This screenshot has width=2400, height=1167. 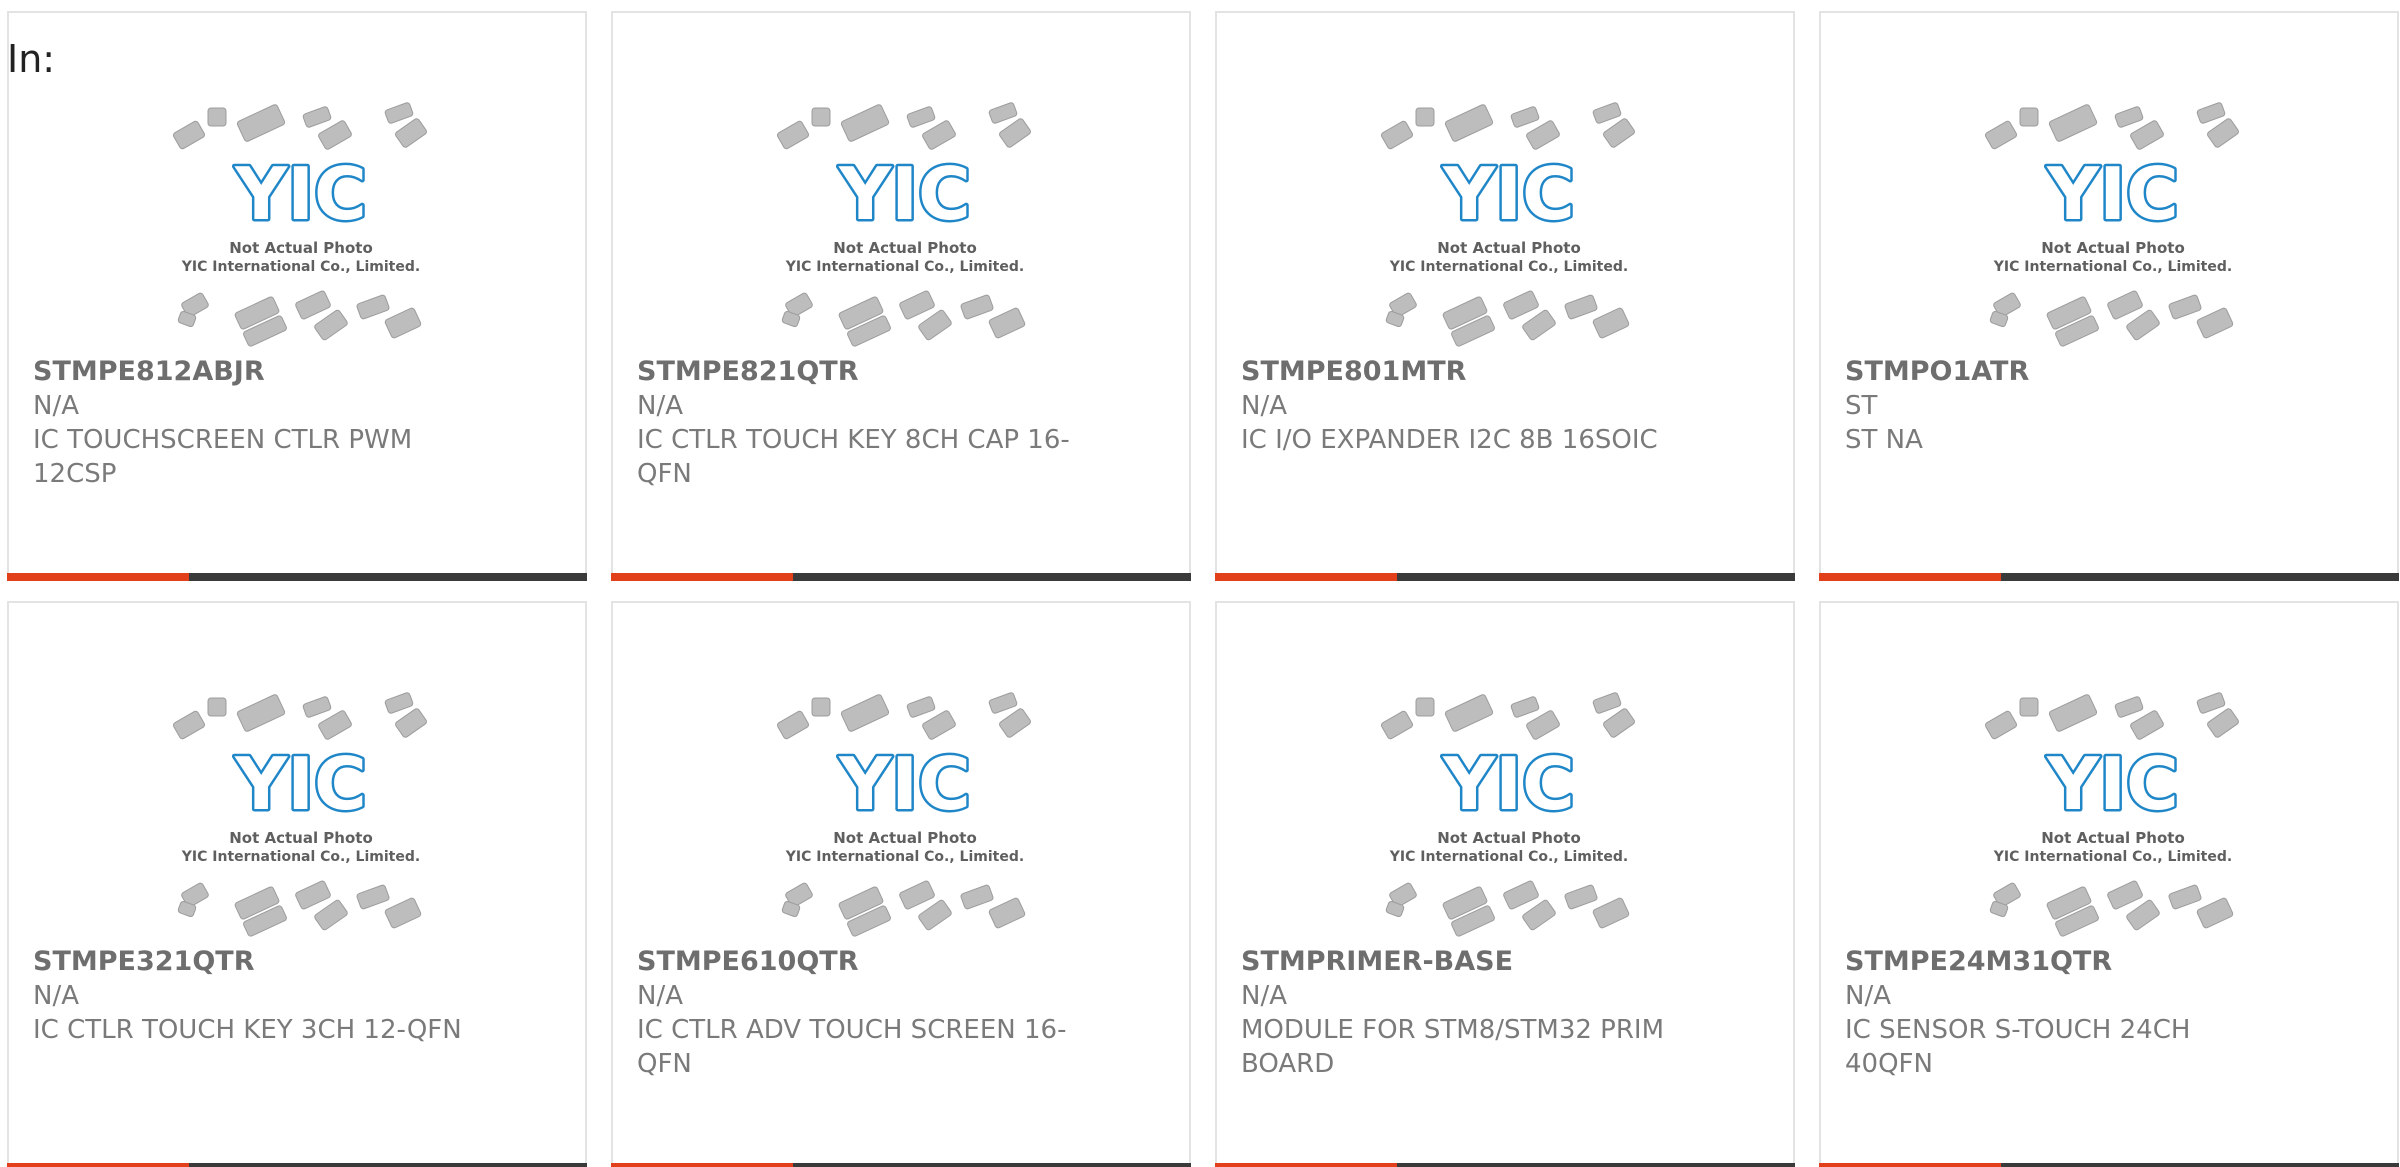 I want to click on product-part-number: STMPE24M31QTR, so click(x=2065, y=962).